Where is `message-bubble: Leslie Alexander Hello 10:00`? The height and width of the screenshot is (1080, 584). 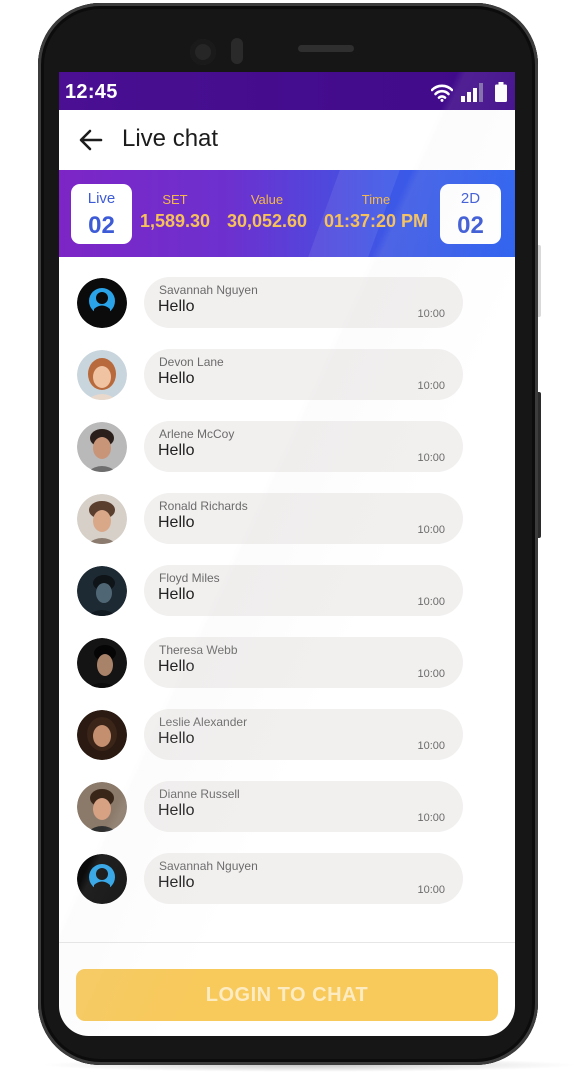 message-bubble: Leslie Alexander Hello 10:00 is located at coordinates (303, 734).